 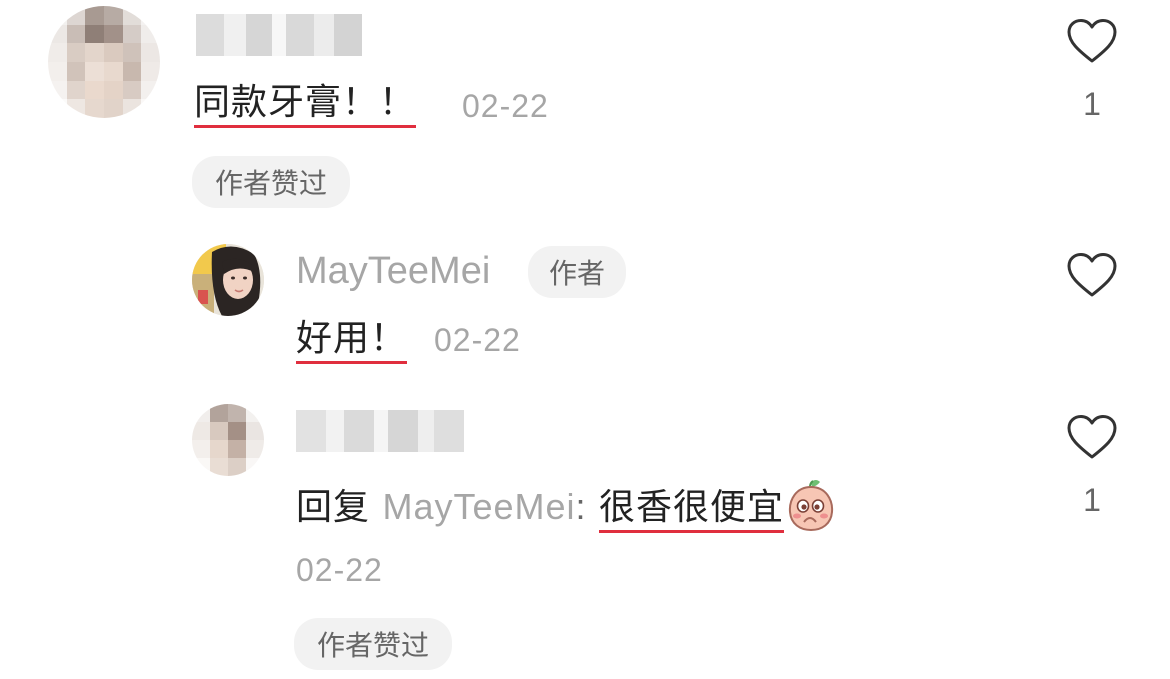 I want to click on comment-text-content: 同款牙膏！！, so click(x=305, y=105).